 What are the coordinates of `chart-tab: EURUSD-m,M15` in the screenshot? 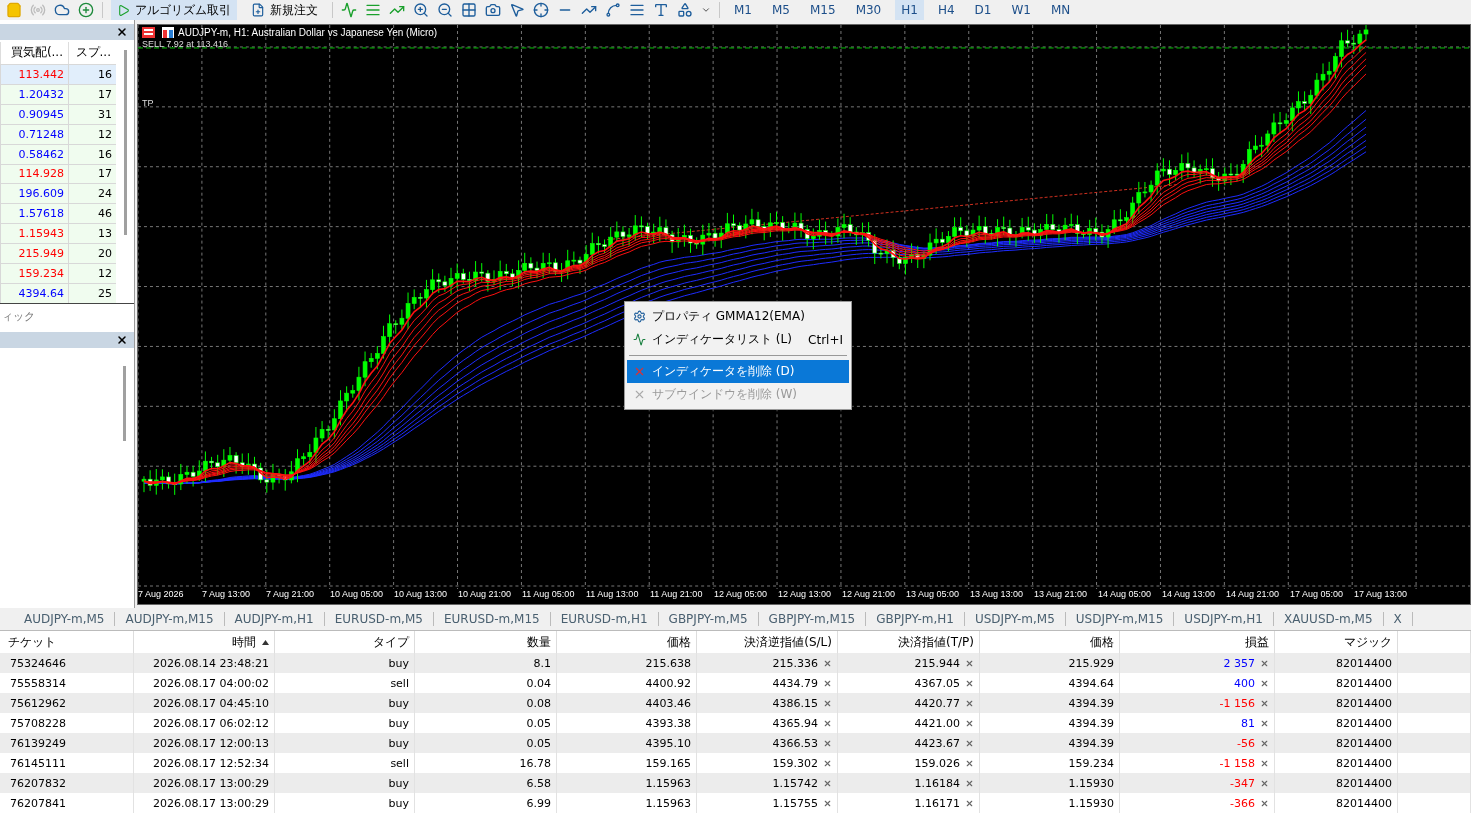 It's located at (492, 619).